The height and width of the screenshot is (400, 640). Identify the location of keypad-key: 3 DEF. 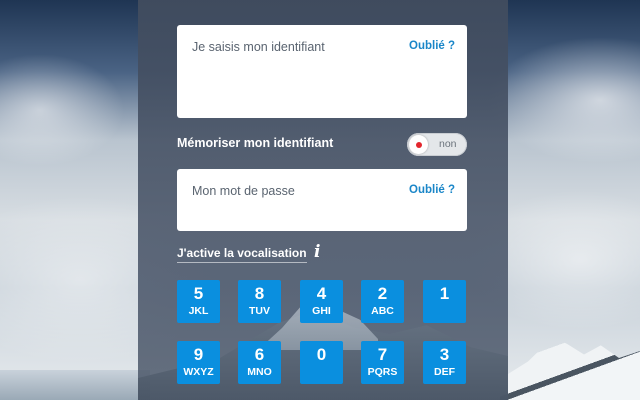
(444, 362).